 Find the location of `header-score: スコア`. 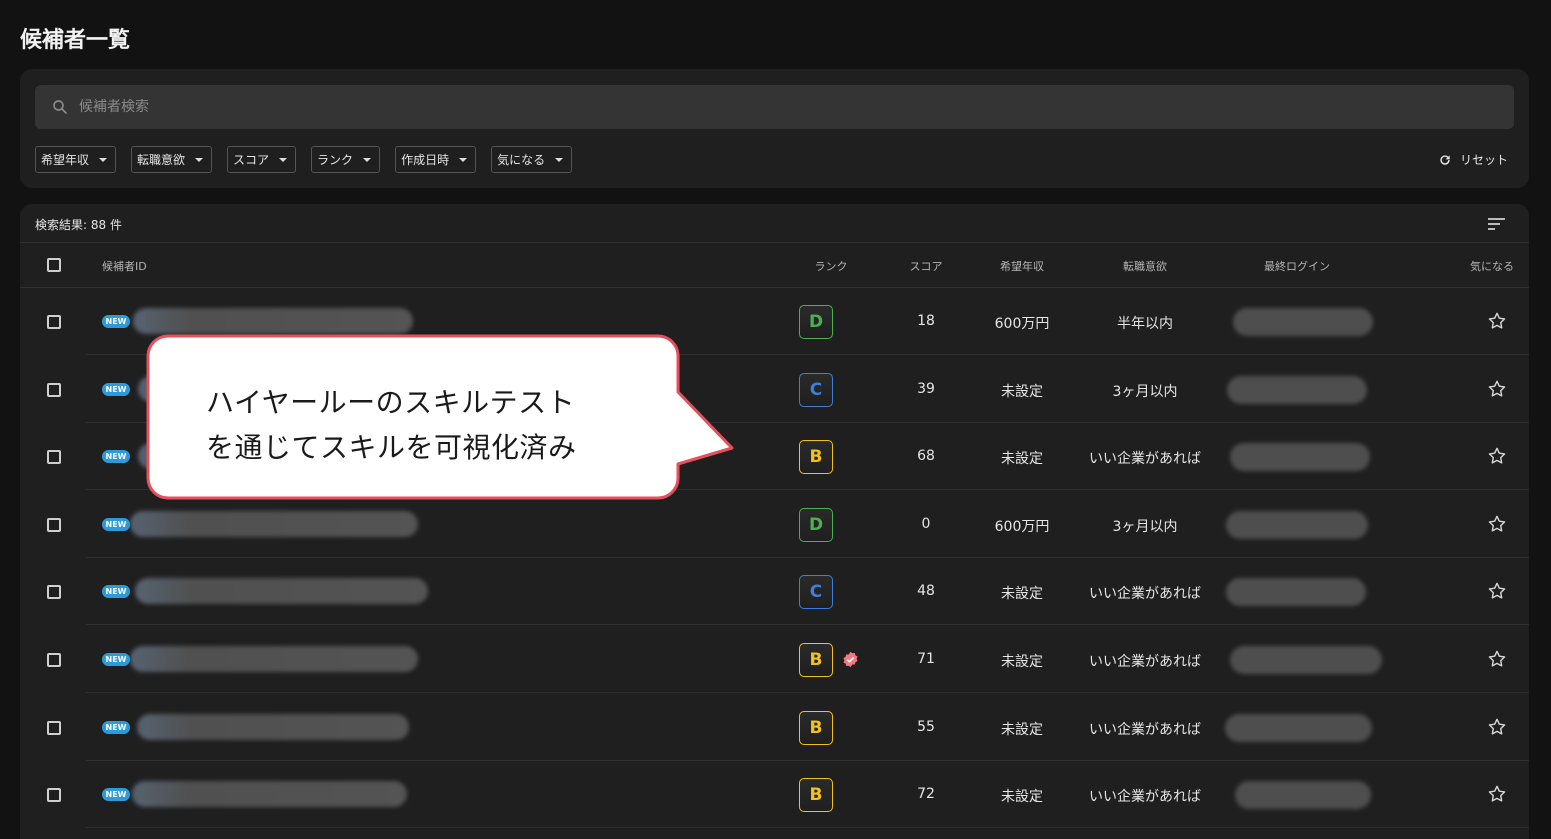

header-score: スコア is located at coordinates (926, 266).